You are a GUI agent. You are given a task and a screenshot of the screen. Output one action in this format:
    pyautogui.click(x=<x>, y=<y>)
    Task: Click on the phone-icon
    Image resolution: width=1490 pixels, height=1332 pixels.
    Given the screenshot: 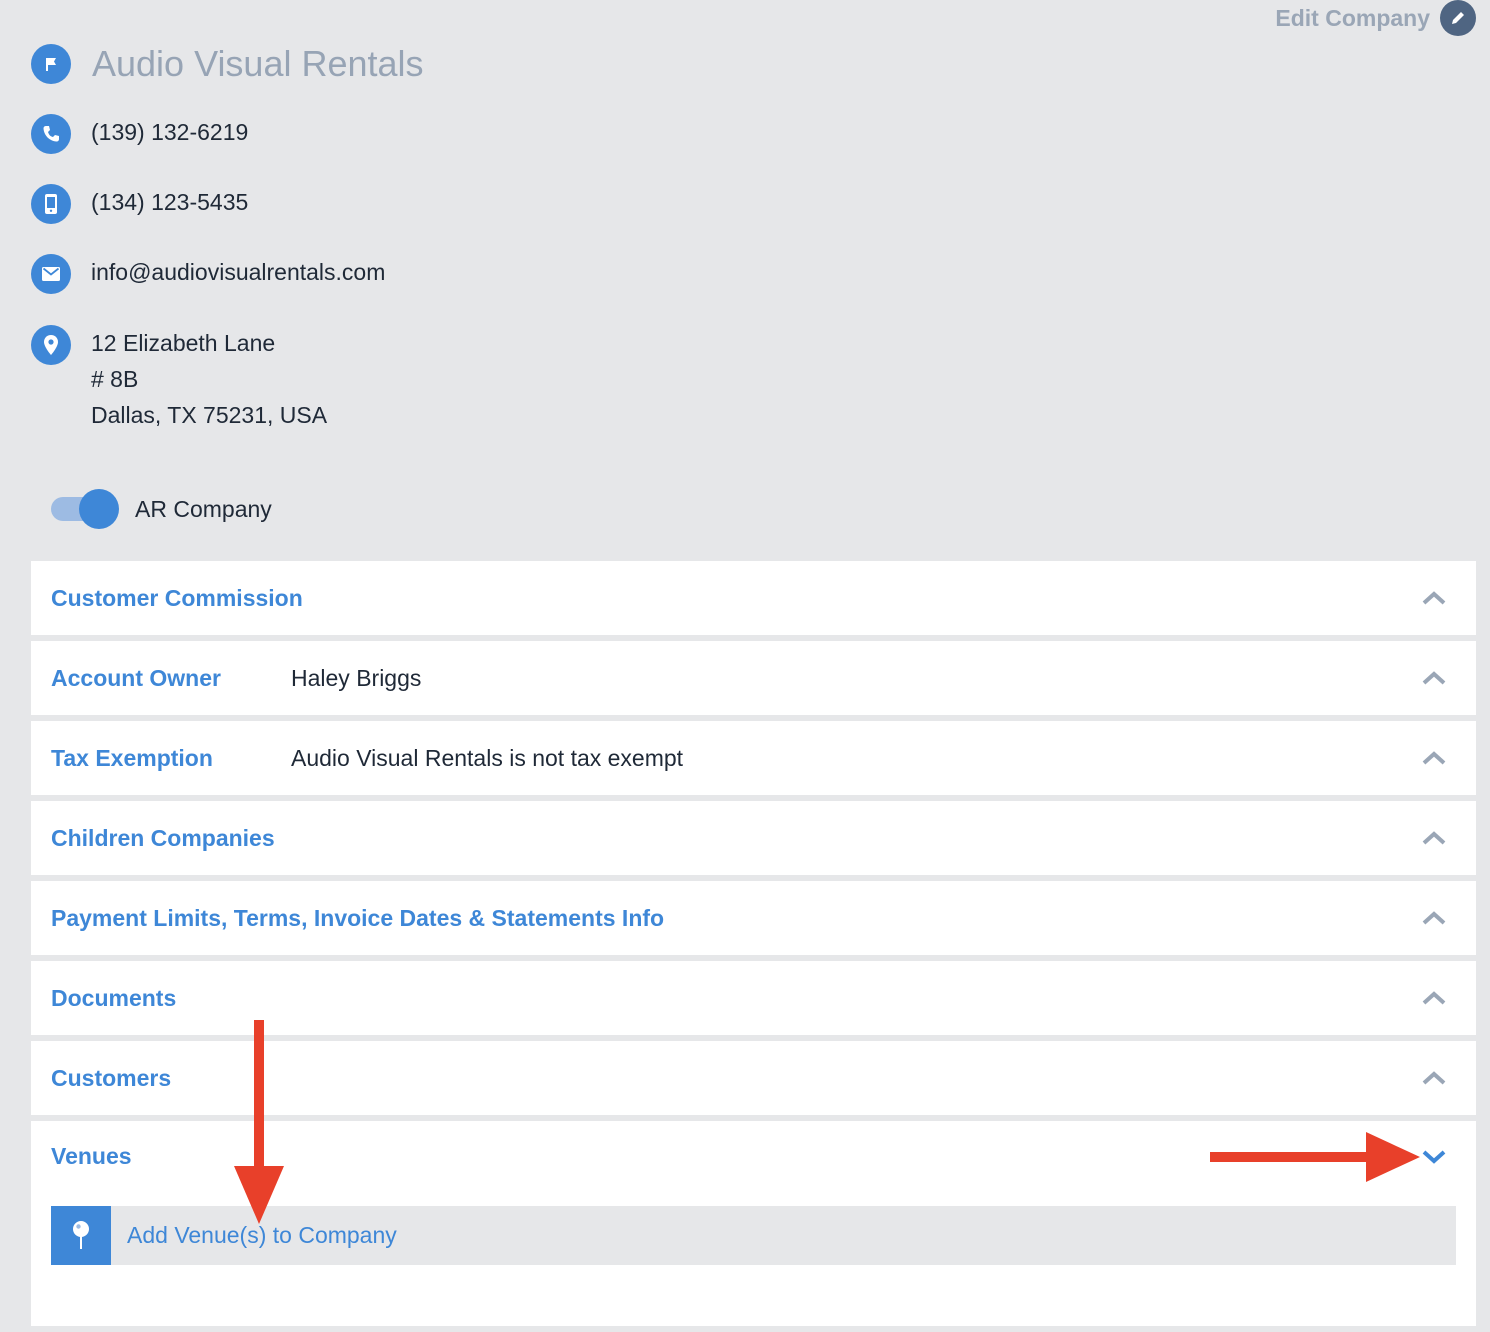 What is the action you would take?
    pyautogui.click(x=51, y=134)
    